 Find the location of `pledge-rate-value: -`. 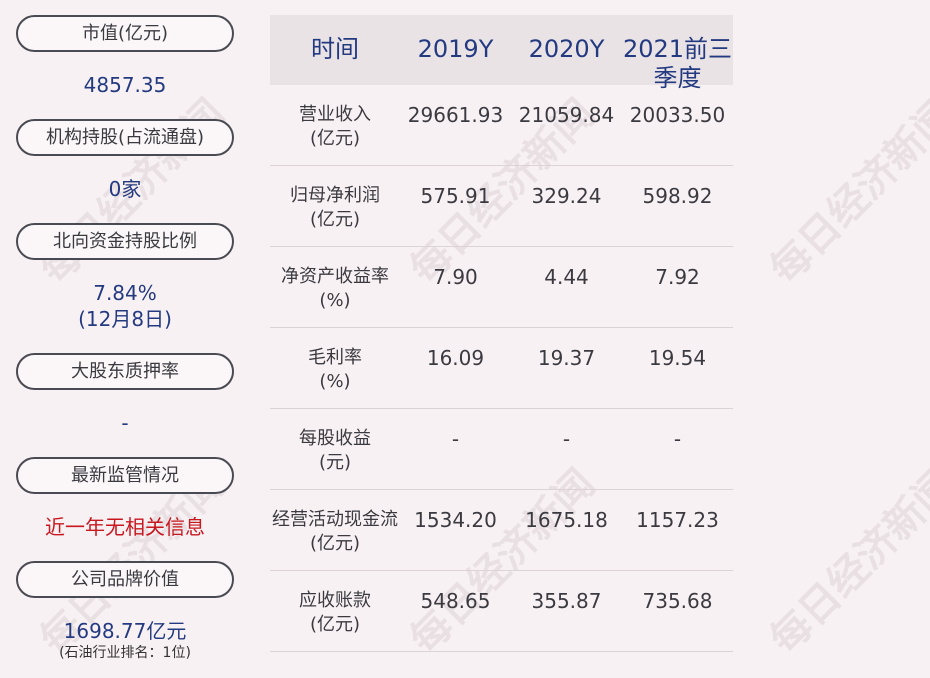

pledge-rate-value: - is located at coordinates (125, 423).